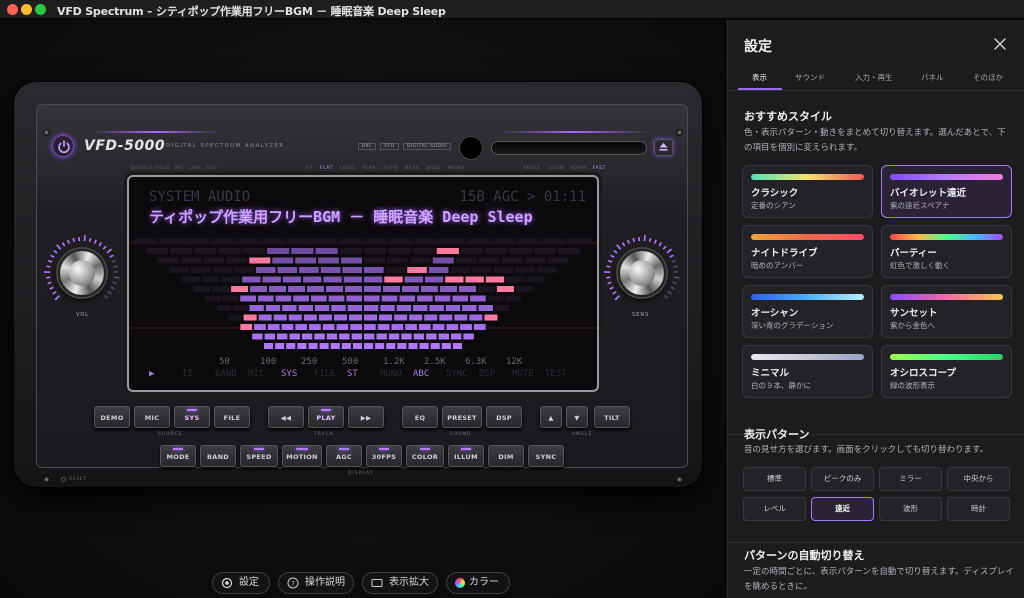 The image size is (1024, 598). Describe the element at coordinates (232, 417) in the screenshot. I see `source-file-button: FILE` at that location.